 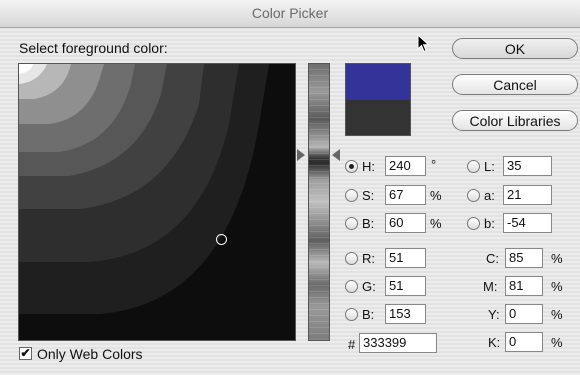 What do you see at coordinates (423, 43) in the screenshot?
I see `mouse-pointer-icon` at bounding box center [423, 43].